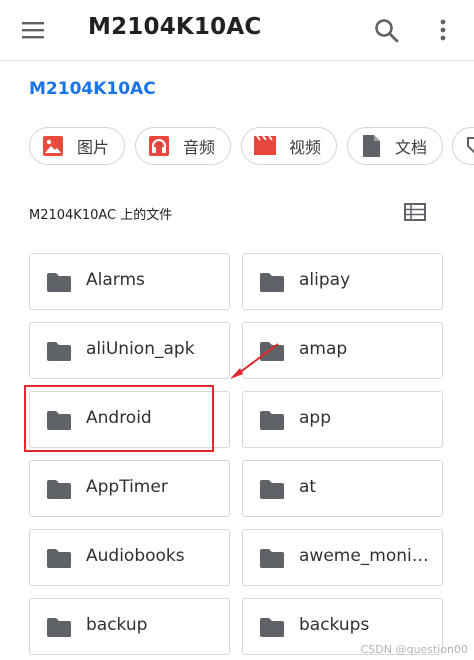 The height and width of the screenshot is (660, 474). What do you see at coordinates (135, 556) in the screenshot?
I see `folder-name: Audiobooks` at bounding box center [135, 556].